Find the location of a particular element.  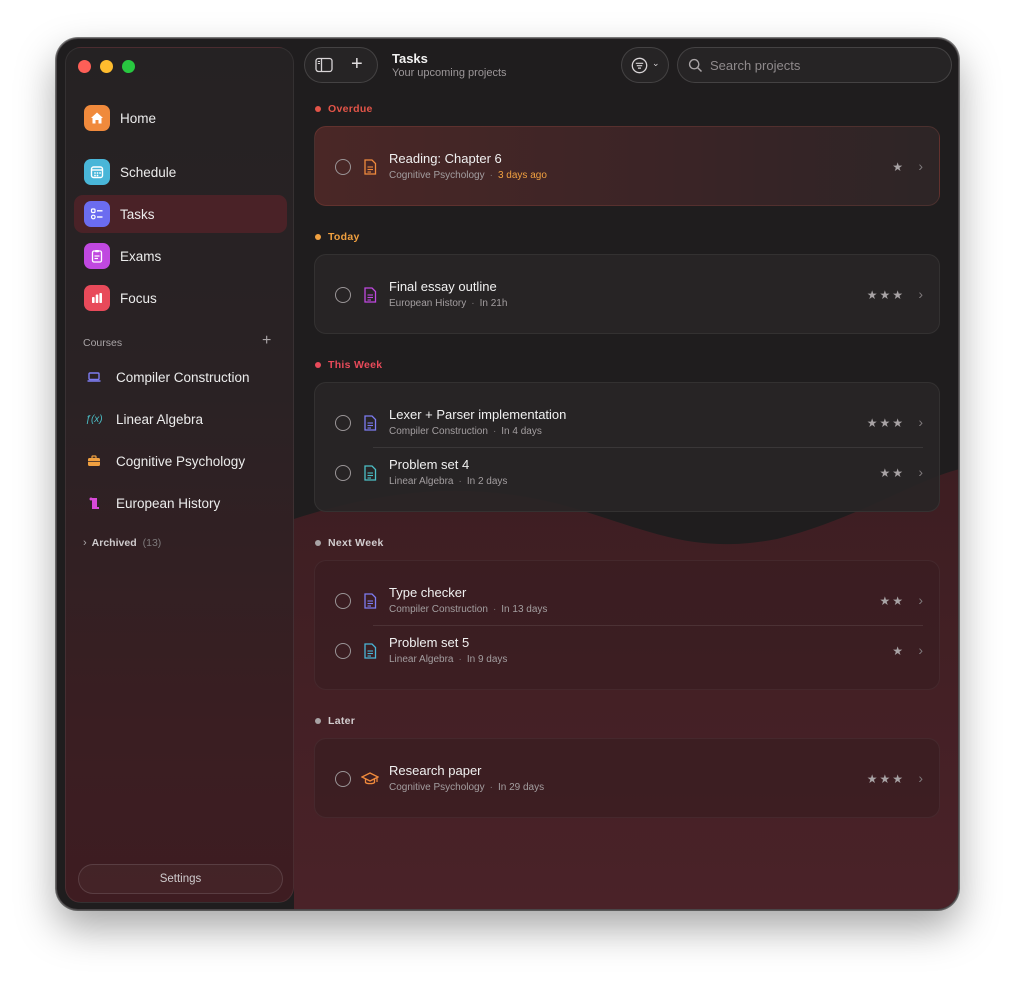

house-icon is located at coordinates (97, 118).